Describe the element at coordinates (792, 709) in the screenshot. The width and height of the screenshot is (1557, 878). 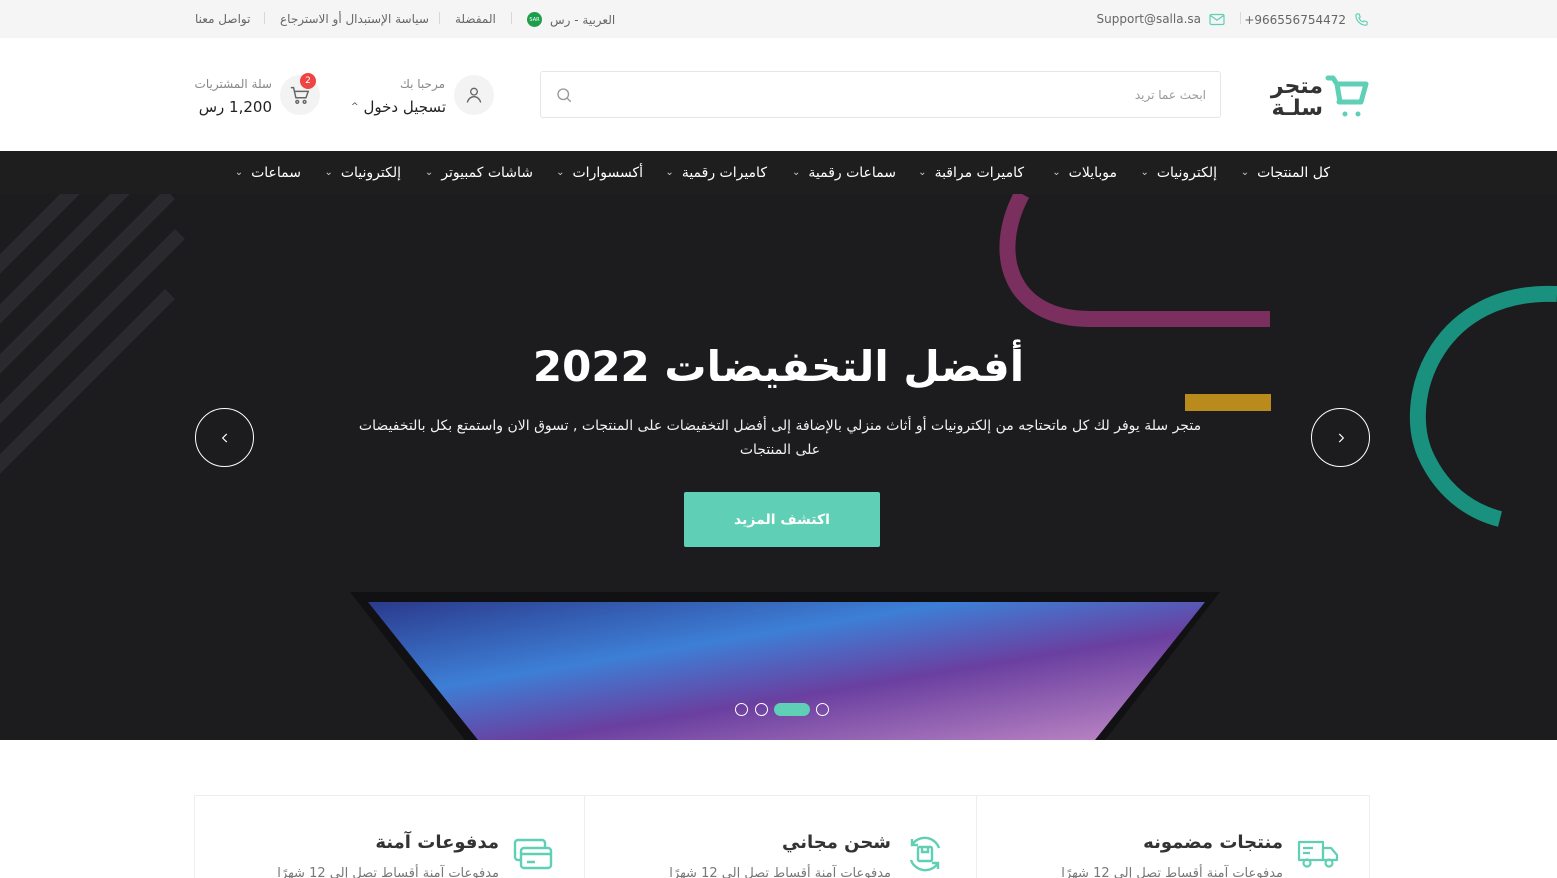
I see `slider-dot-active` at that location.